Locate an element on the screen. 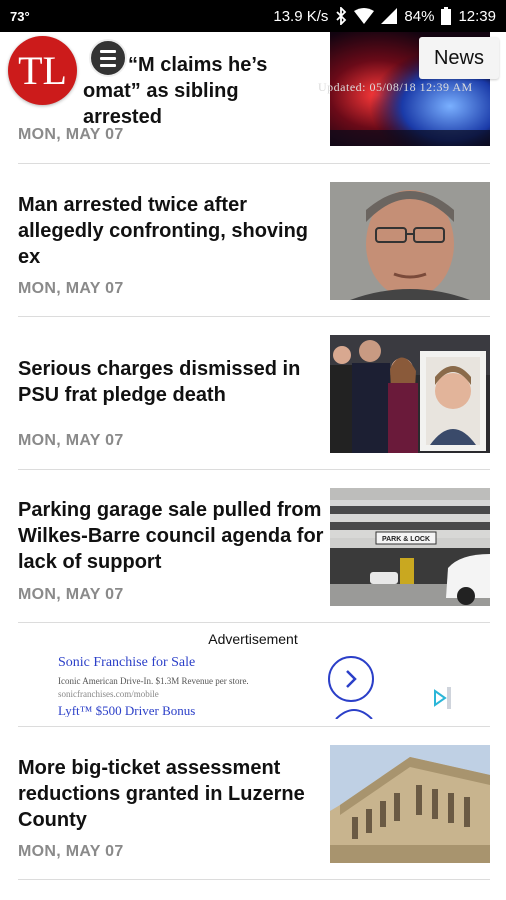 The height and width of the screenshot is (900, 506). network-speed: 13.9 K/s is located at coordinates (301, 16).